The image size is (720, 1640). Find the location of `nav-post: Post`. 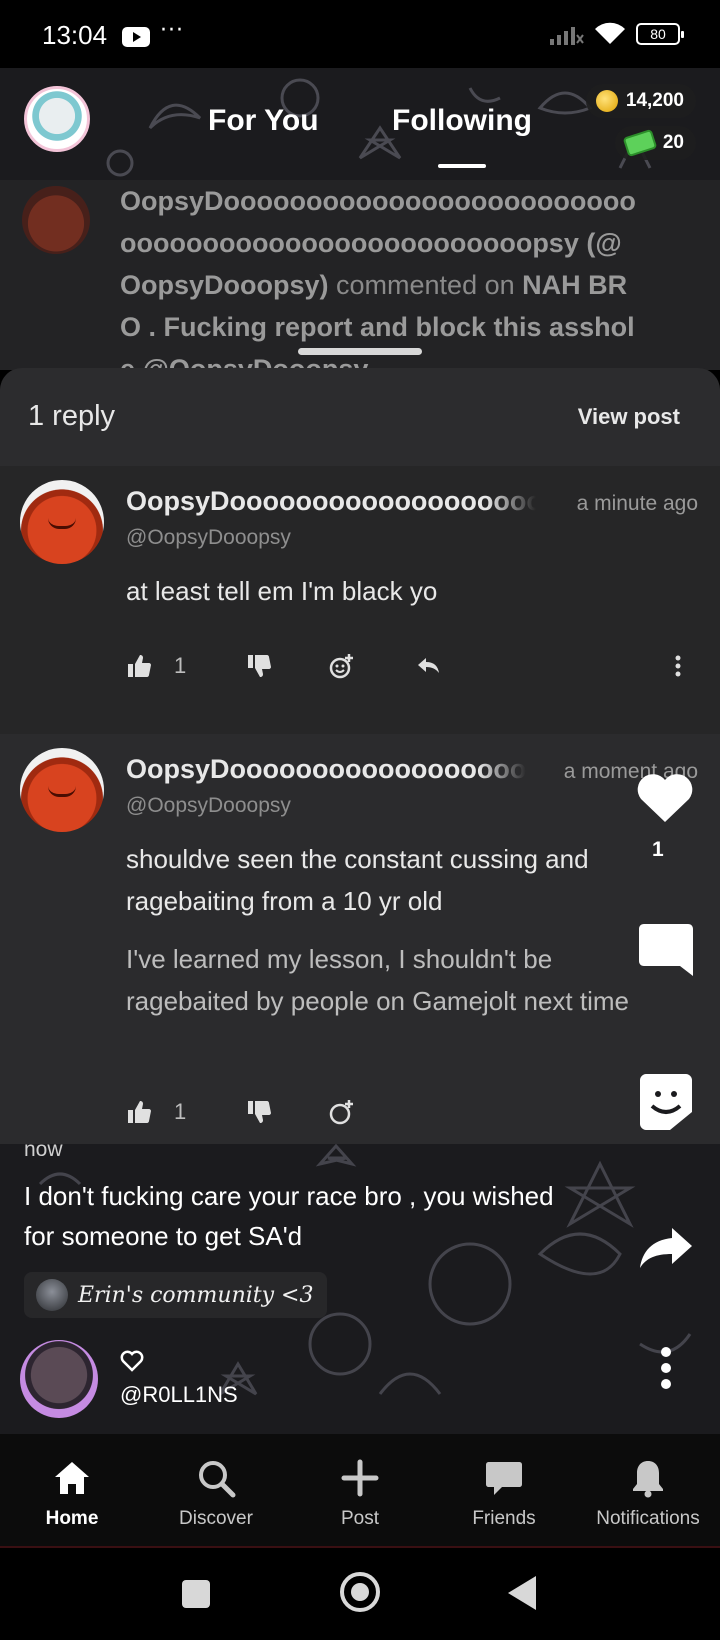

nav-post: Post is located at coordinates (360, 1491).